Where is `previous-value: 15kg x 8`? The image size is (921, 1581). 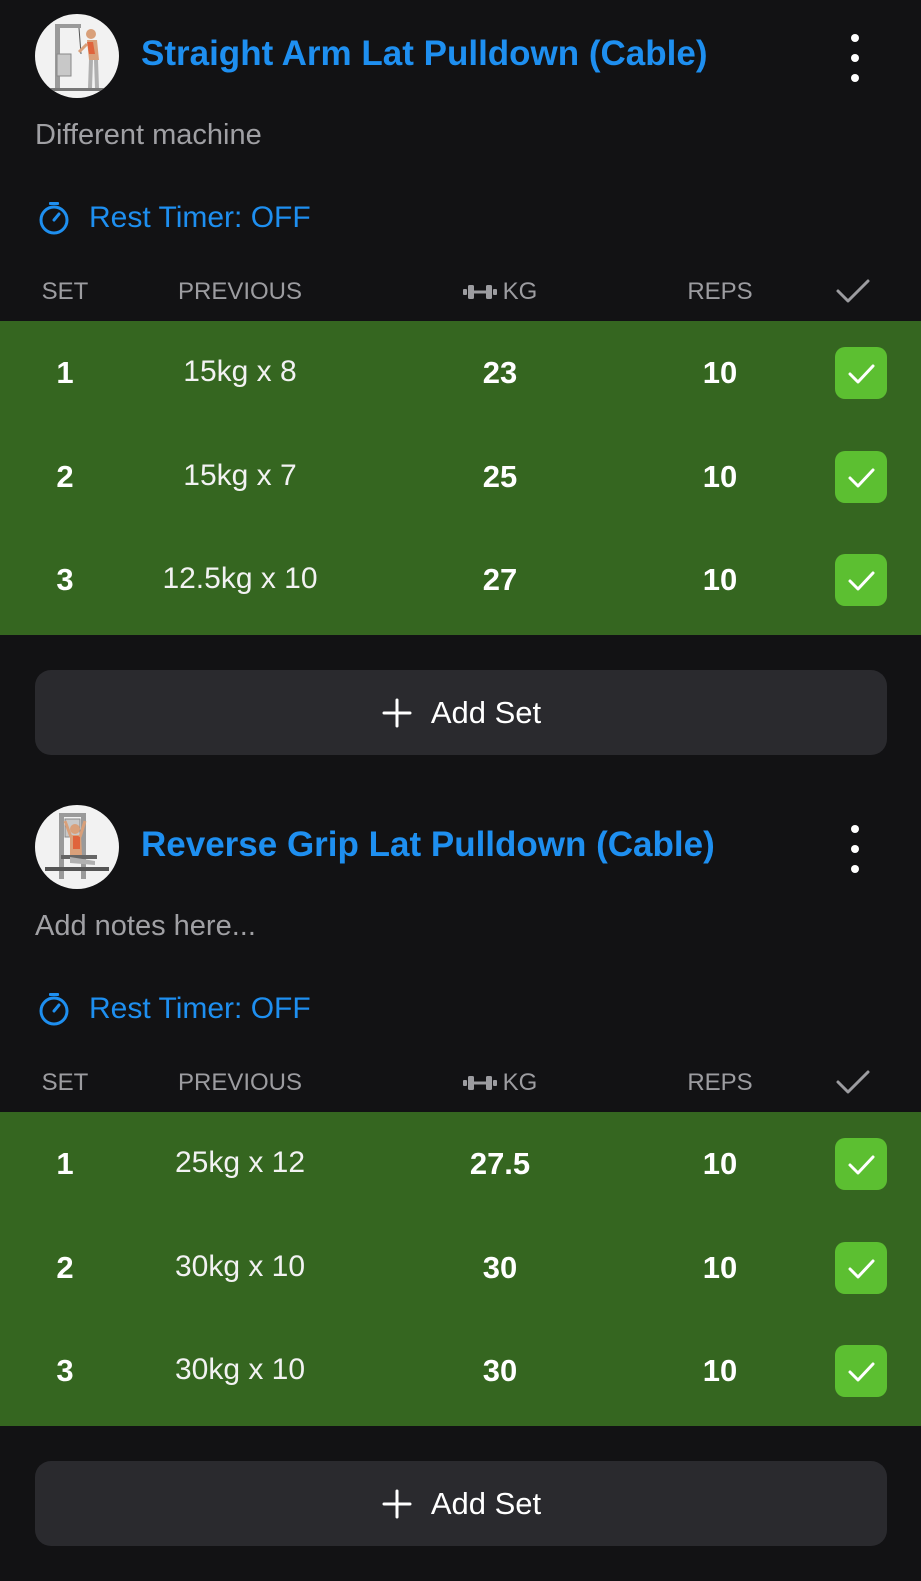
previous-value: 15kg x 8 is located at coordinates (240, 372).